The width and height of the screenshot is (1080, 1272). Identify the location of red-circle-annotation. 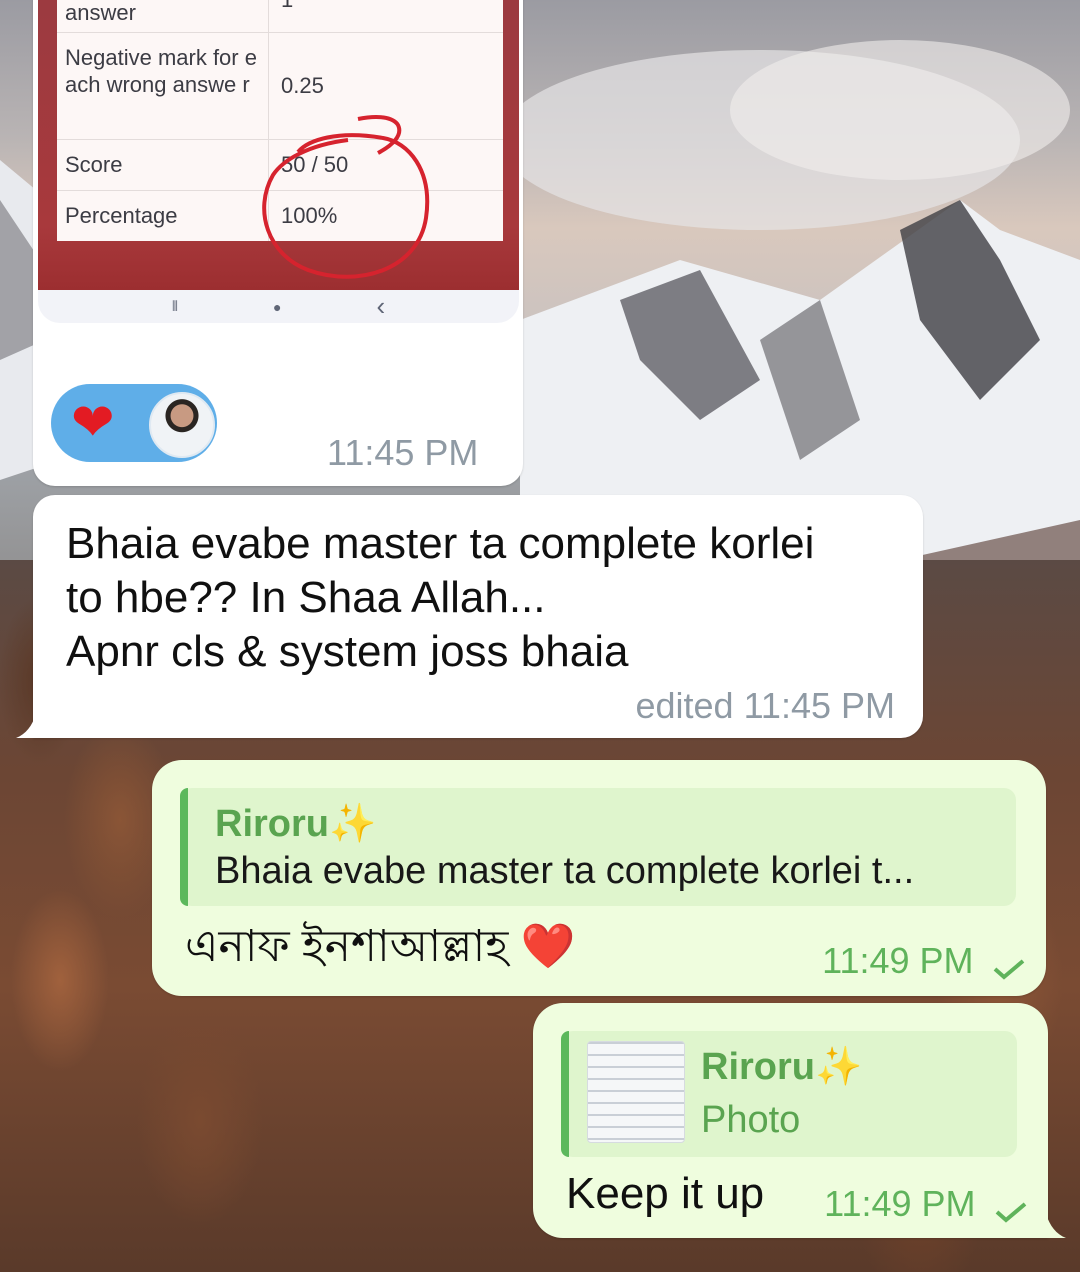
(346, 197).